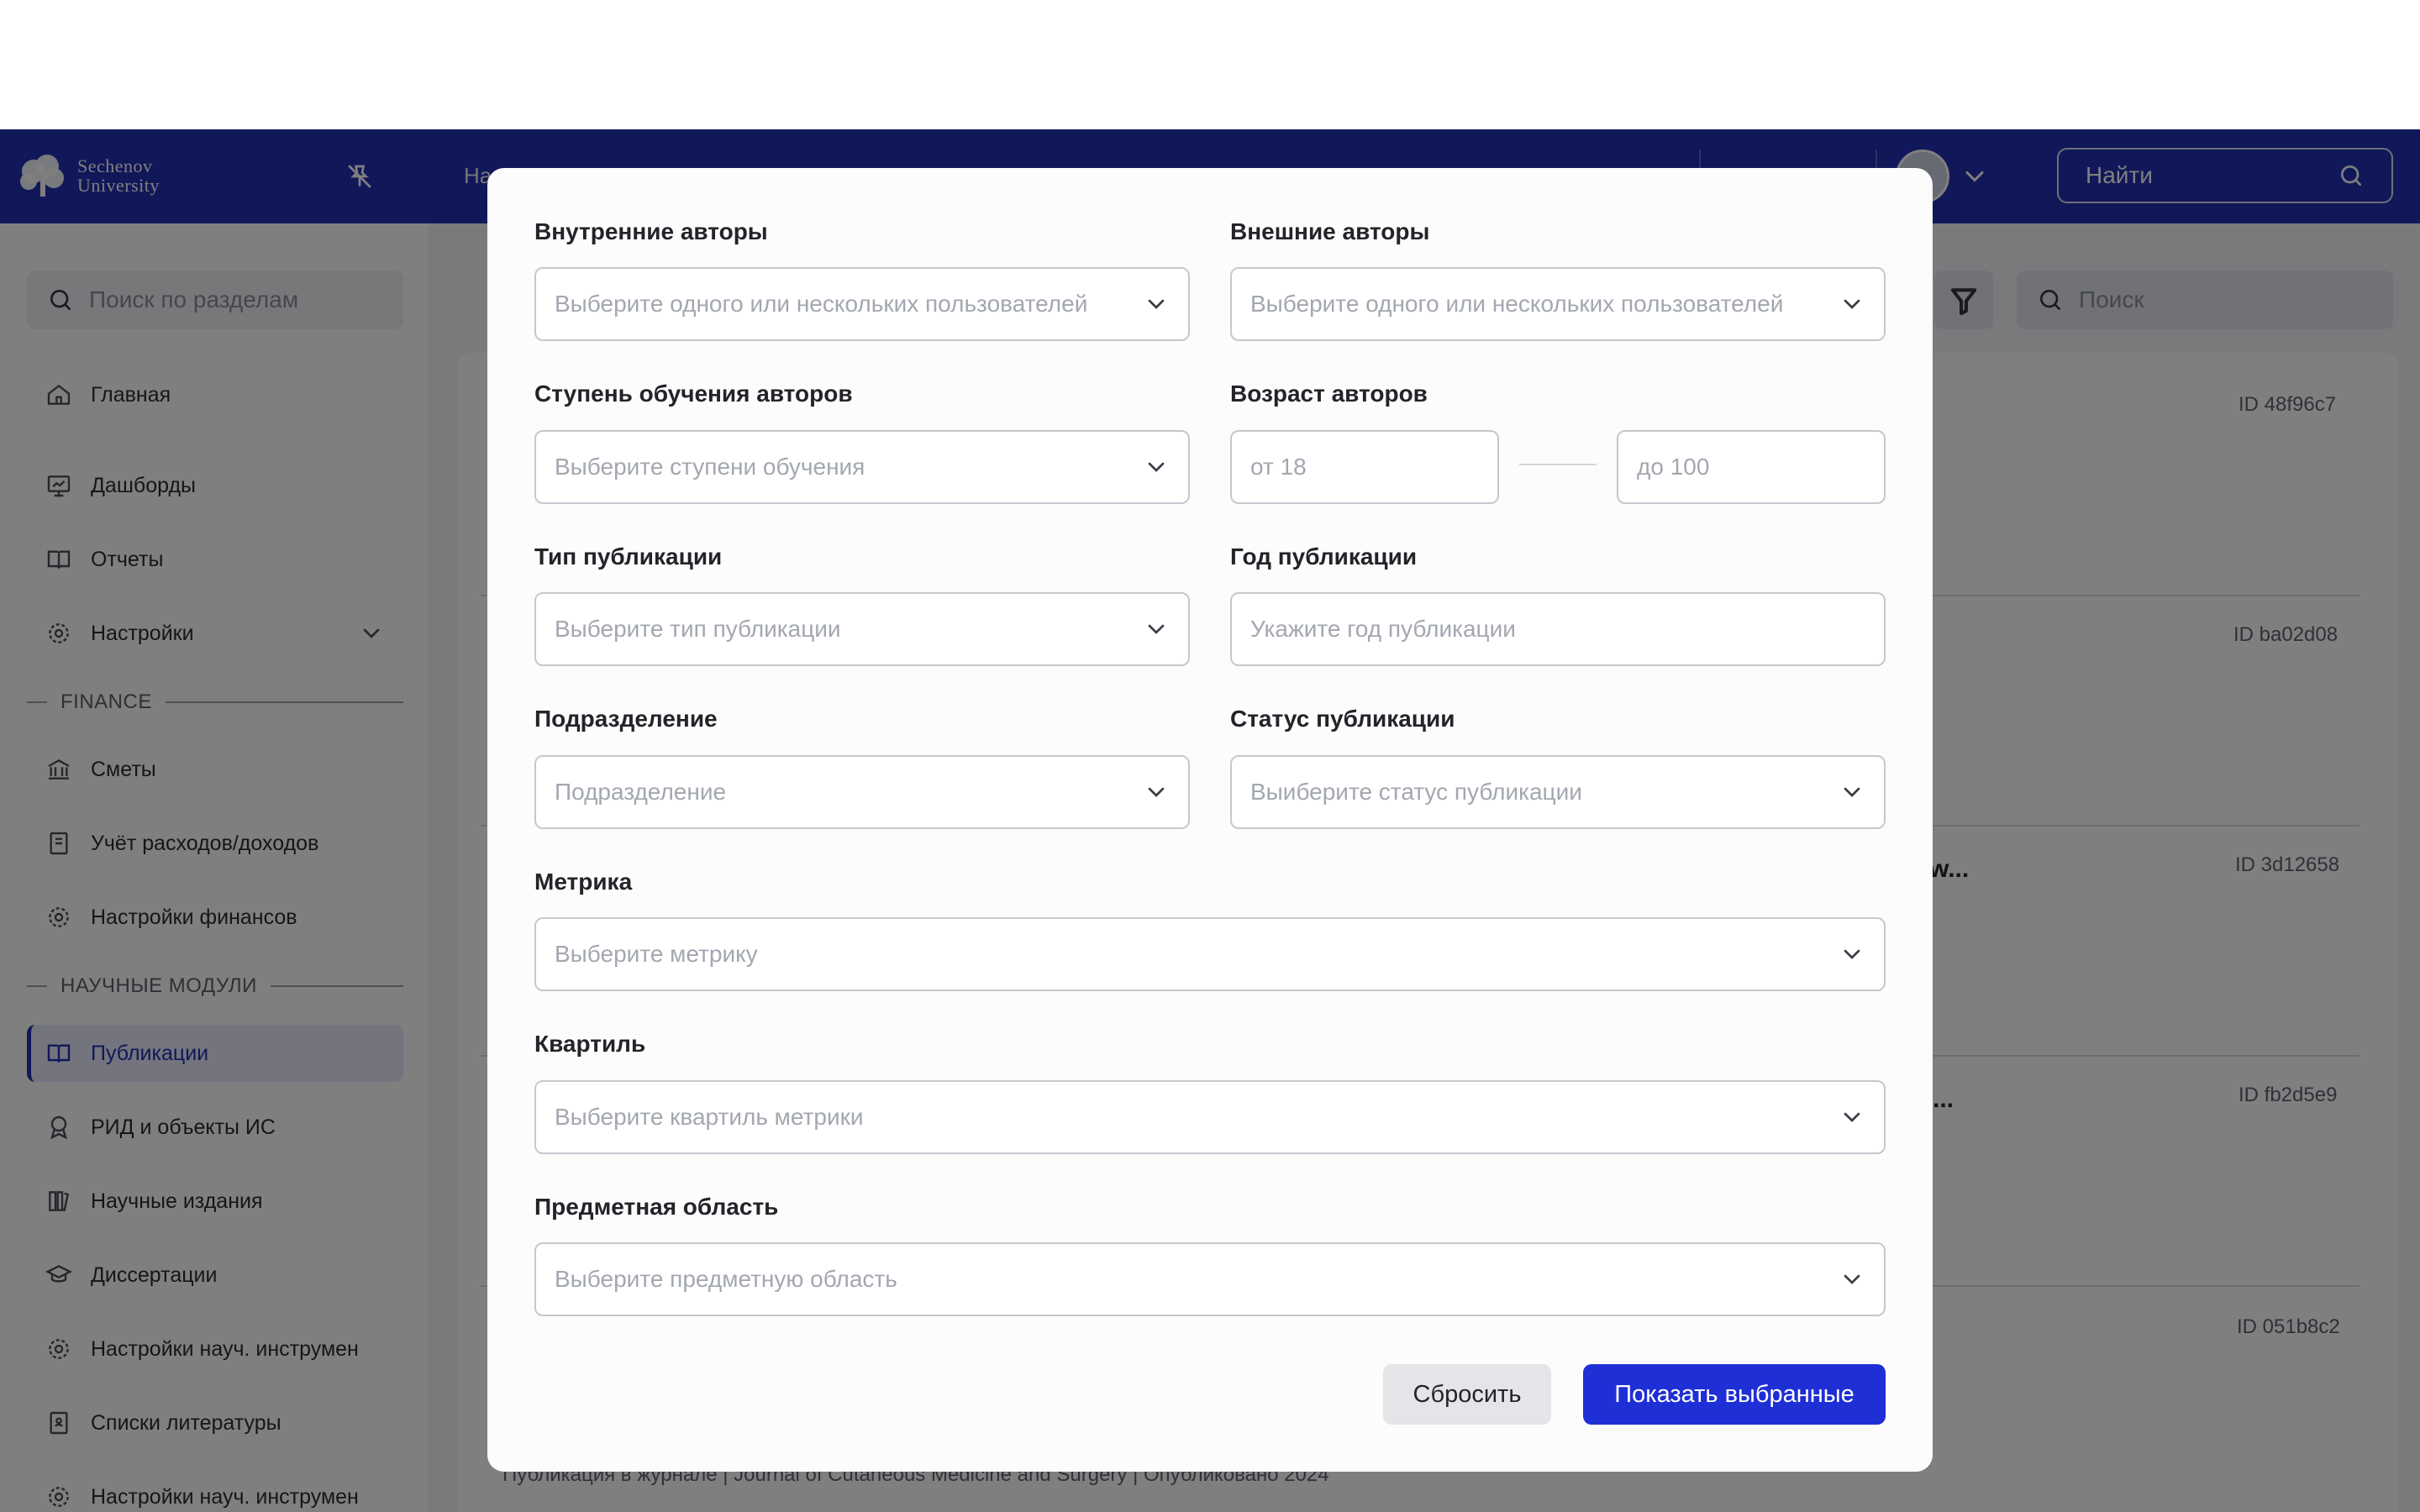 Image resolution: width=2420 pixels, height=1512 pixels. What do you see at coordinates (1364, 467) in the screenshot?
I see `age-from-input: от 18` at bounding box center [1364, 467].